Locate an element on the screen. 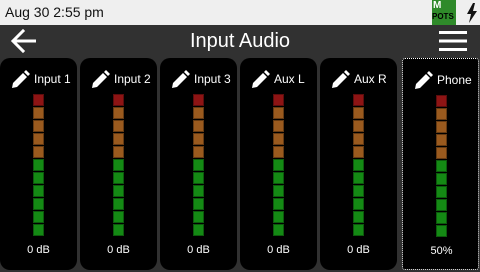  channel-strip: Input 1 0 dB is located at coordinates (38, 164).